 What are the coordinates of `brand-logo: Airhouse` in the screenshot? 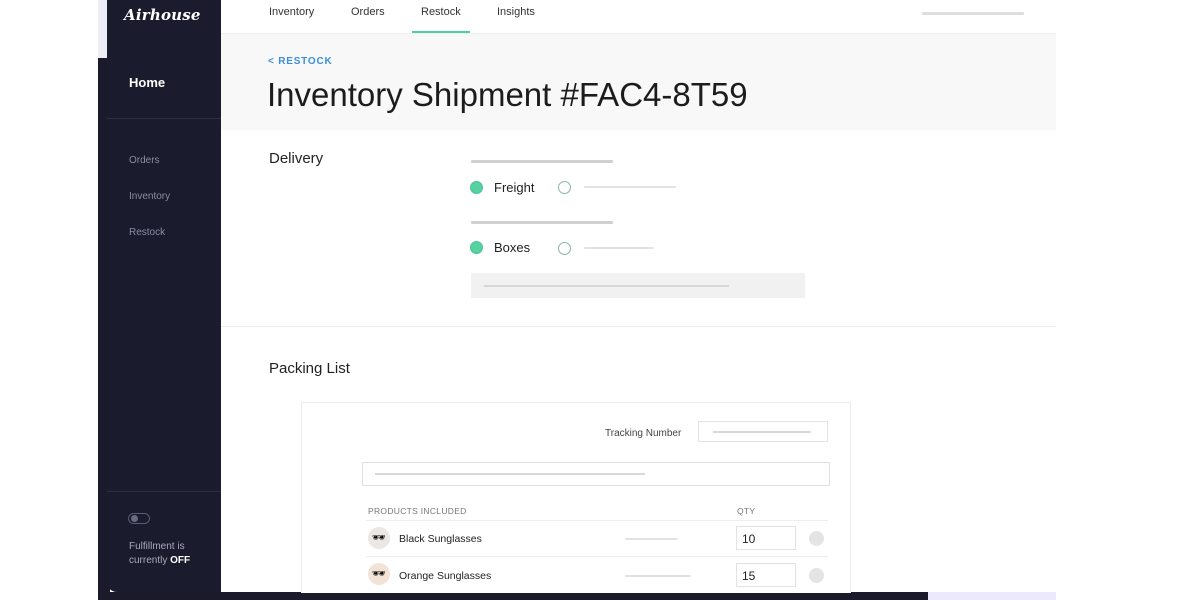 It's located at (162, 15).